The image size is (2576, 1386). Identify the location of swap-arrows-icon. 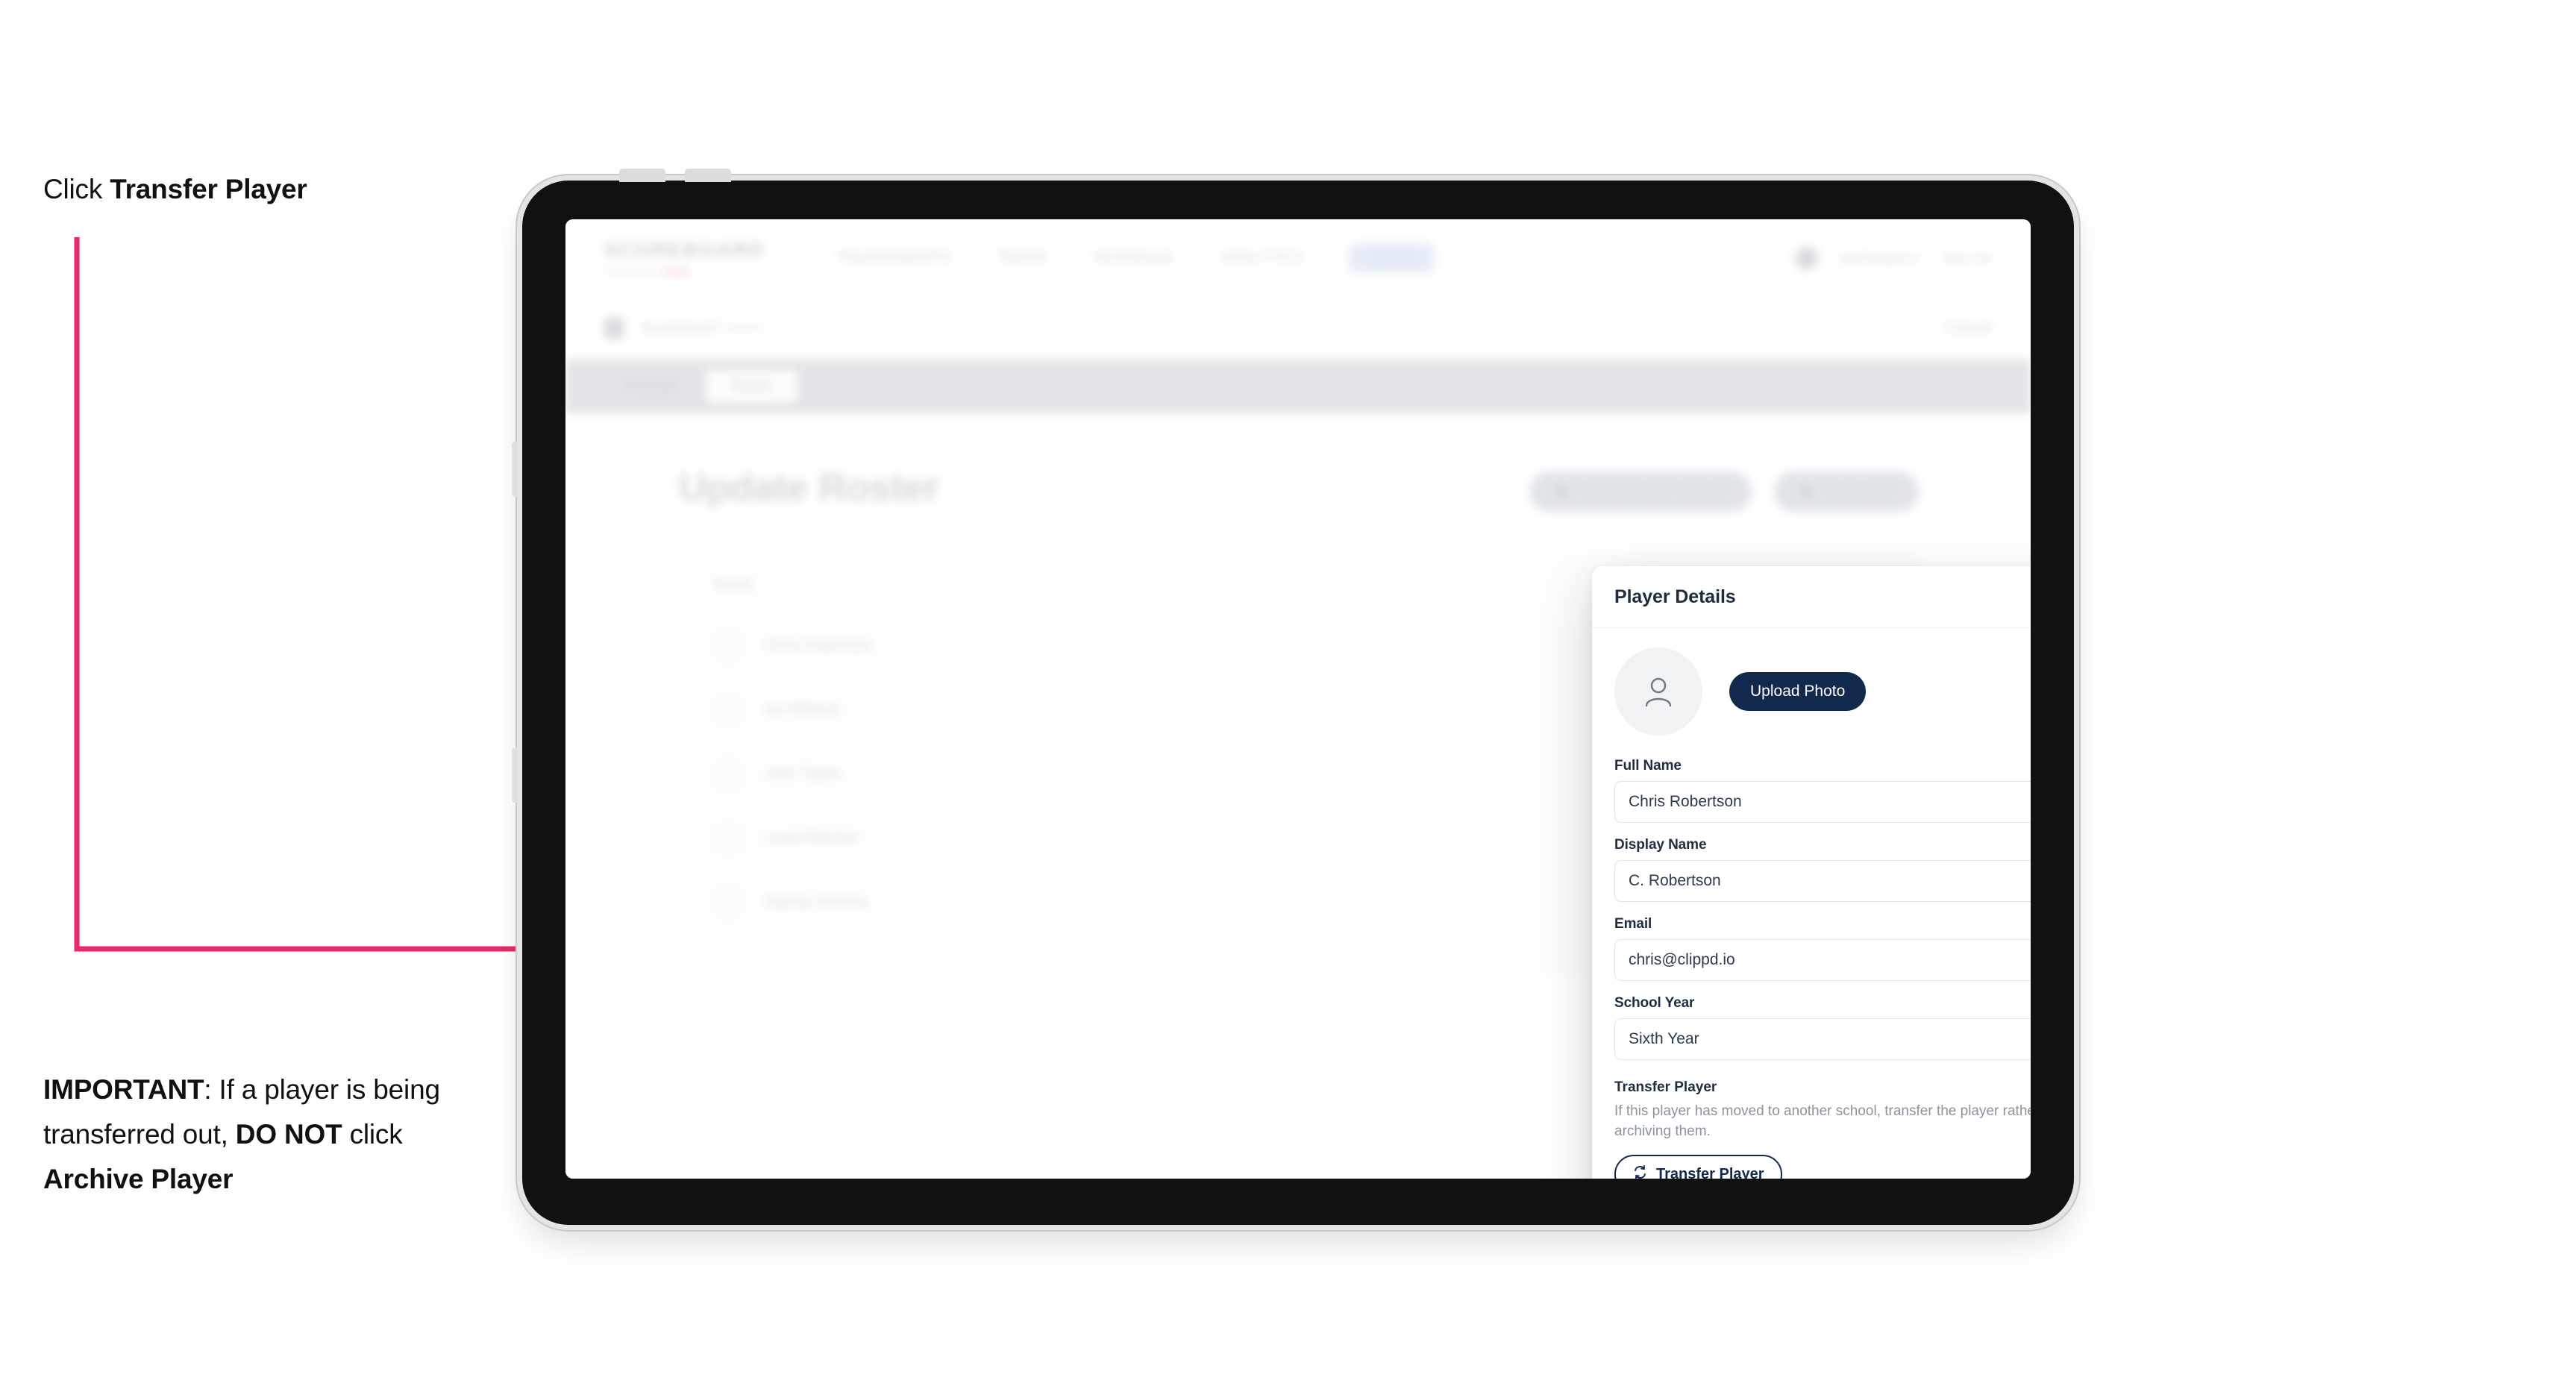
(1640, 1171).